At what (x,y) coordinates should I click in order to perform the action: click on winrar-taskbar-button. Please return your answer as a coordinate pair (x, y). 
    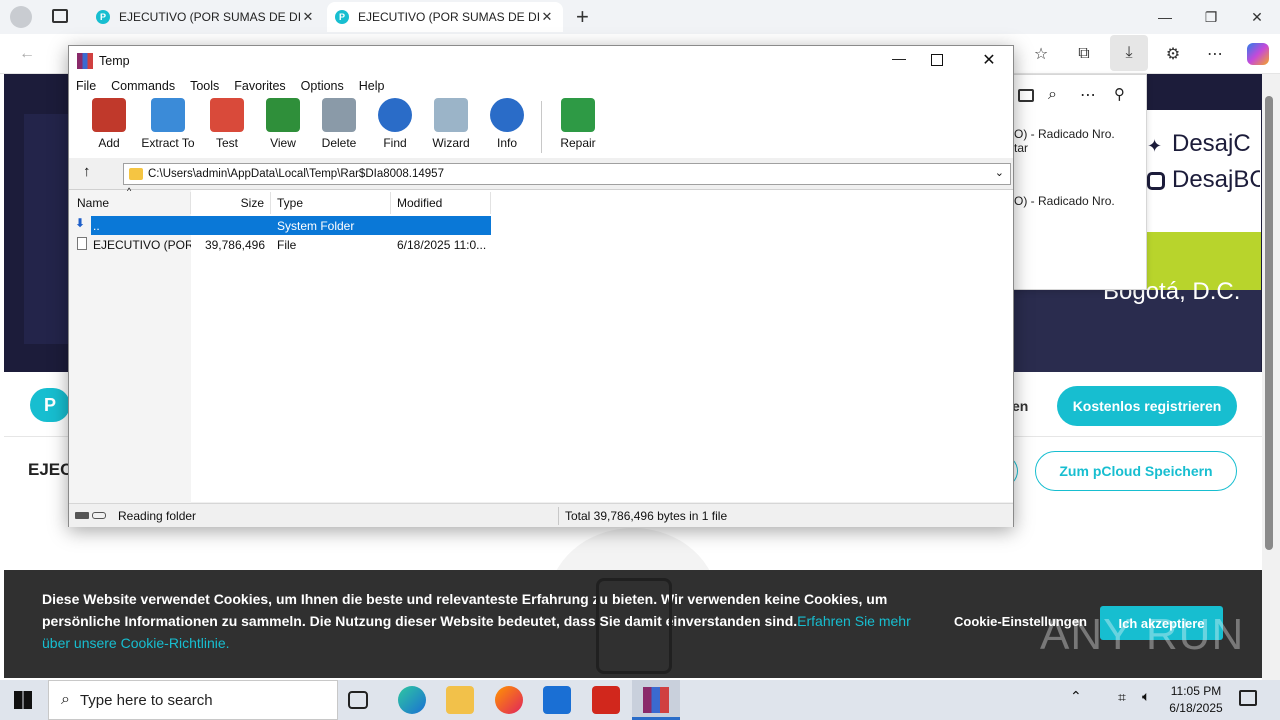
    Looking at the image, I should click on (656, 700).